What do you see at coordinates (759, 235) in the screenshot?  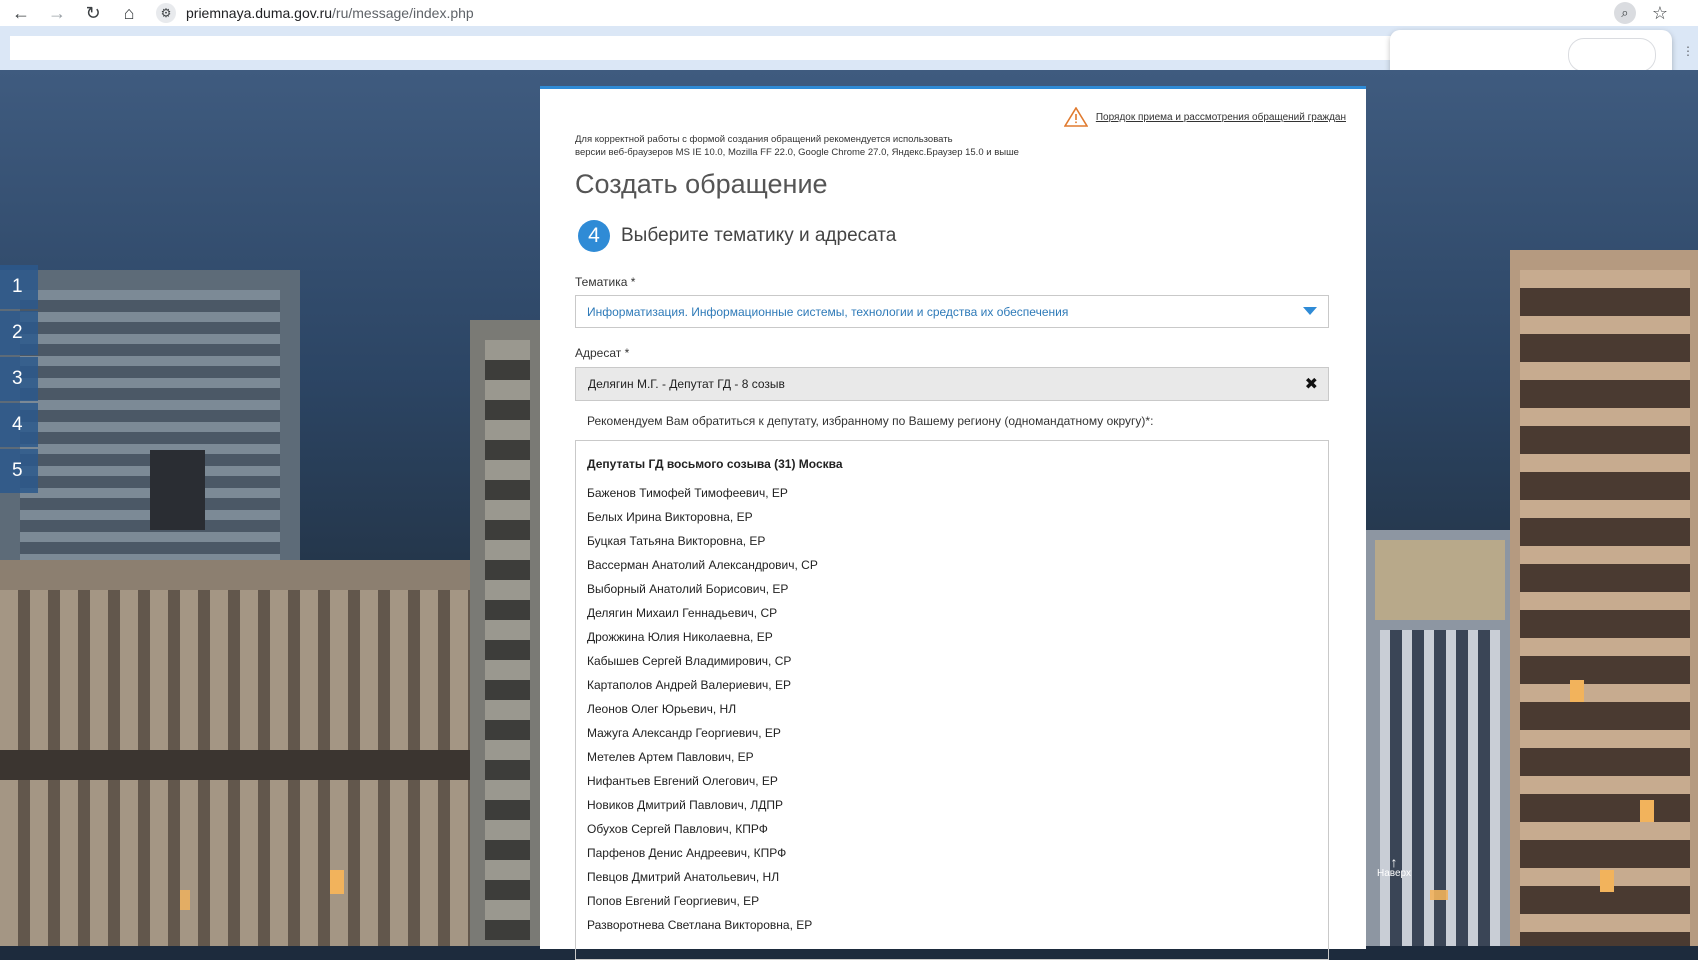 I see `step-title: Выберите тематику и адресата` at bounding box center [759, 235].